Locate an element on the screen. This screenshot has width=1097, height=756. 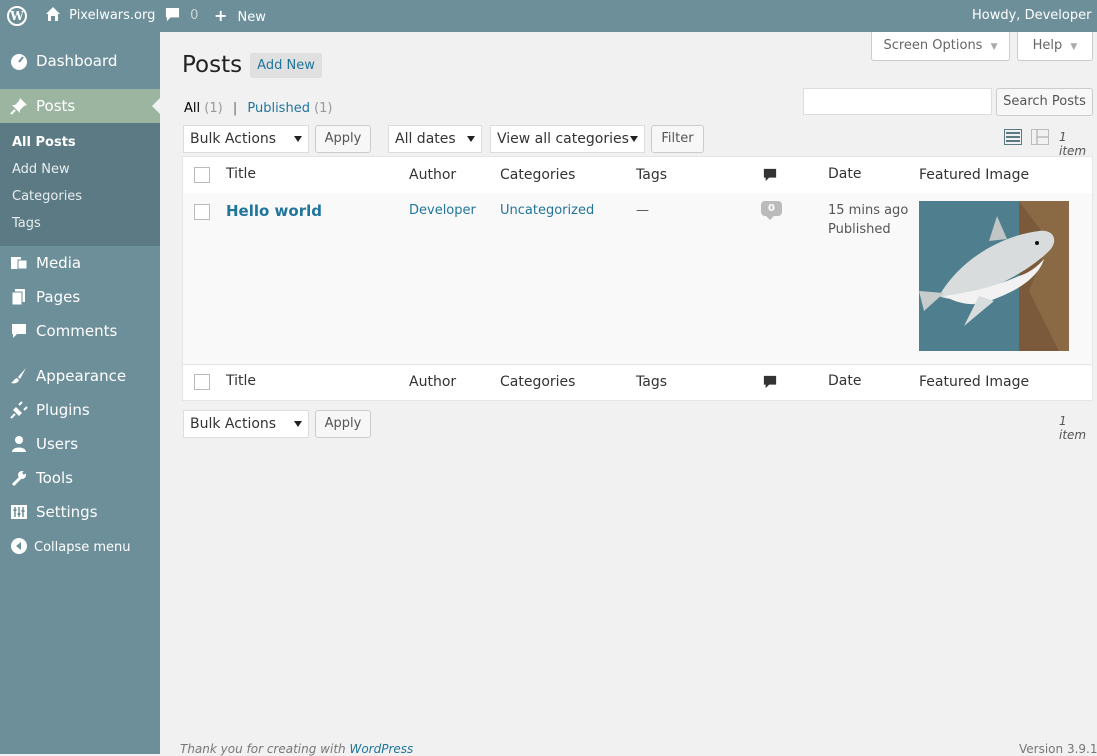
bulk-actions-select-top: Bulk Actions is located at coordinates (246, 139).